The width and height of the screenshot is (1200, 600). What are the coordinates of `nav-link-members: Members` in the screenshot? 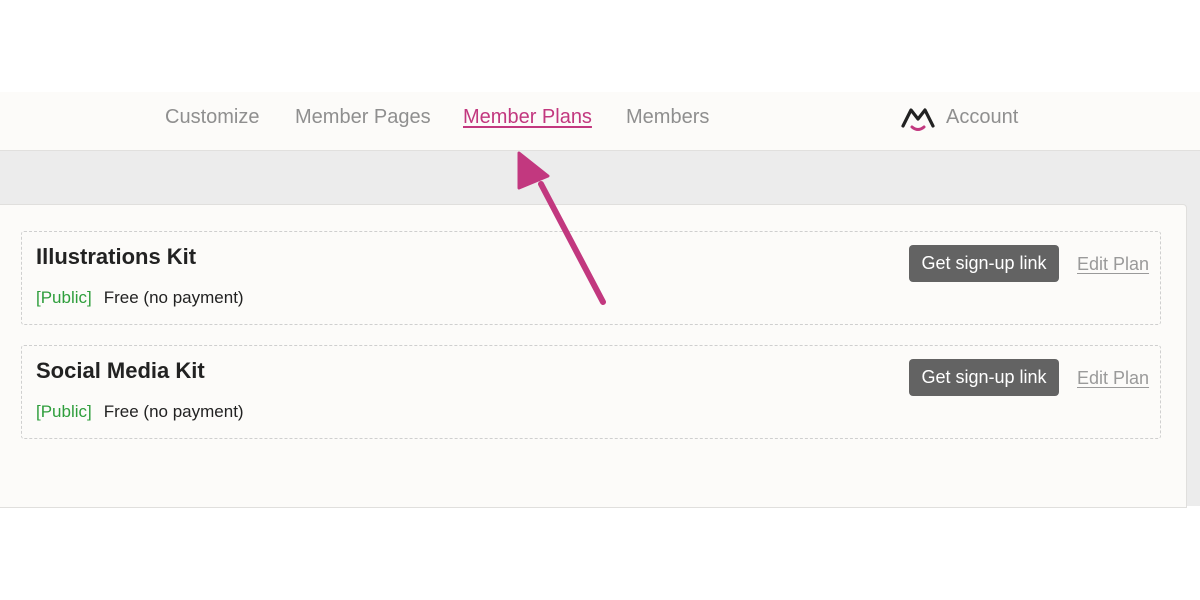 It's located at (667, 117).